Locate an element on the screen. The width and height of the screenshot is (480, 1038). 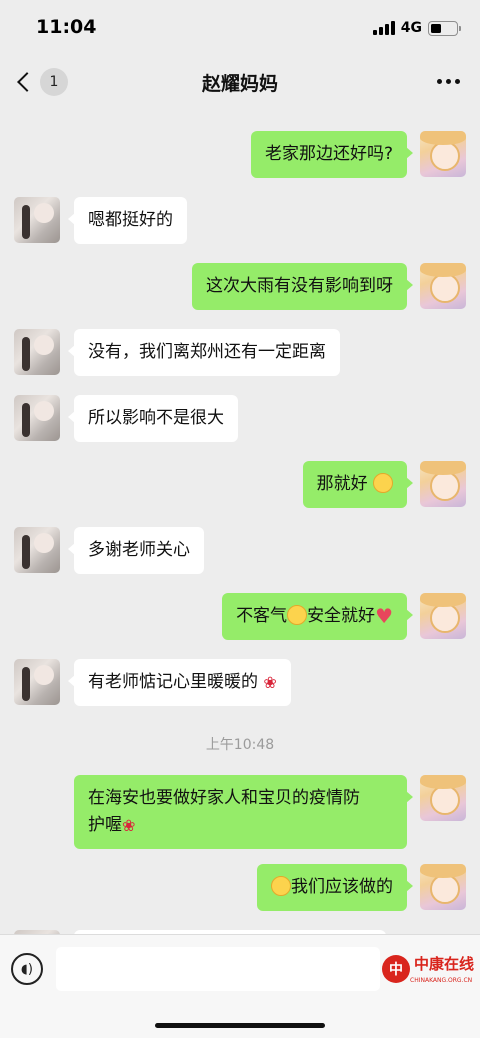
watermark: 中 中康在线 CHINAKANG.ORG.CN is located at coordinates (428, 971).